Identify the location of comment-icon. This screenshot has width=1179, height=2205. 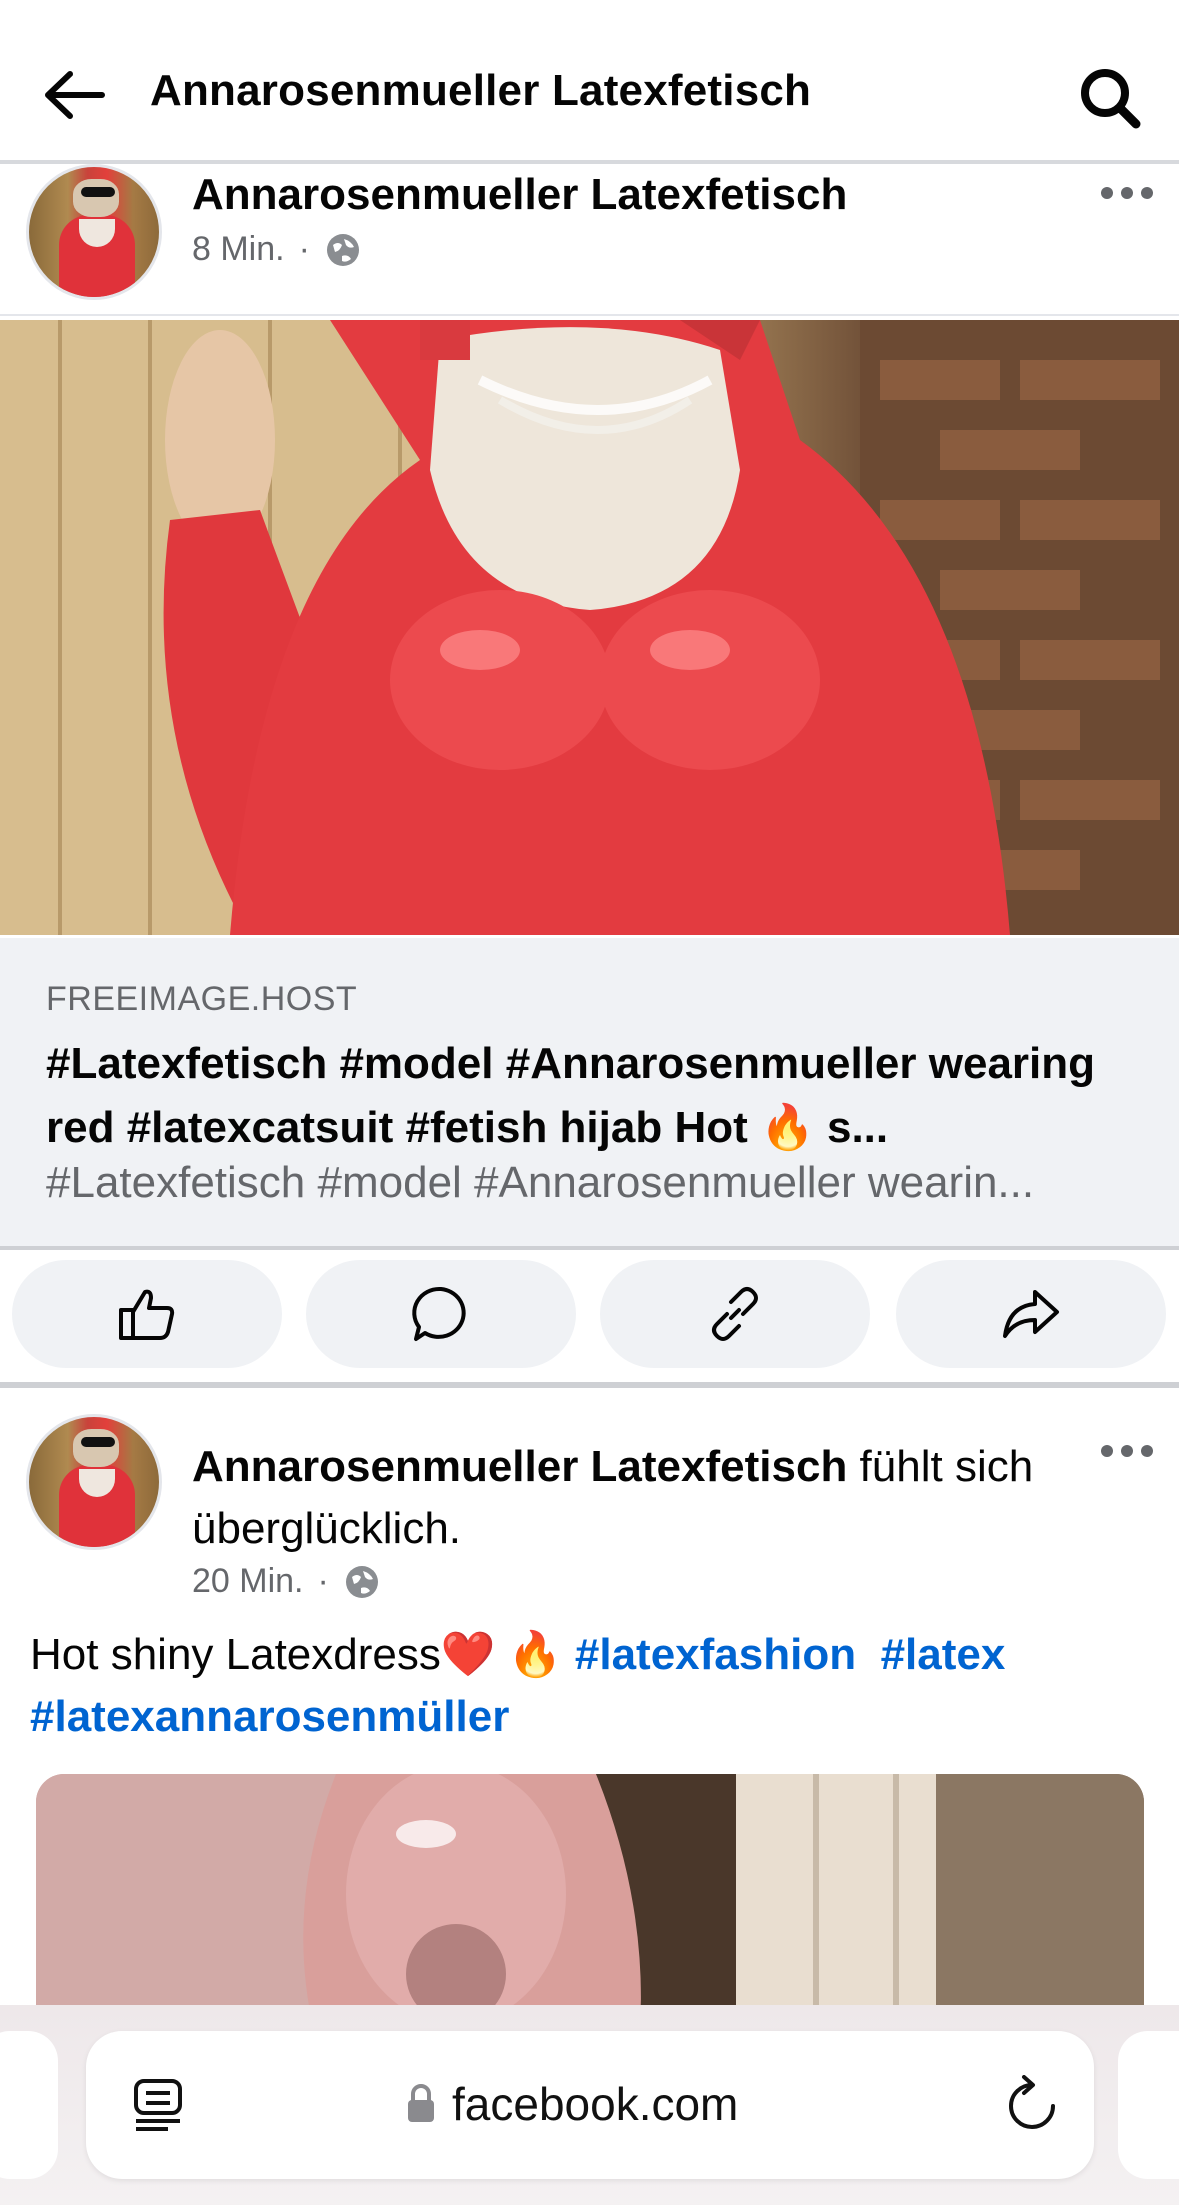
(439, 1313).